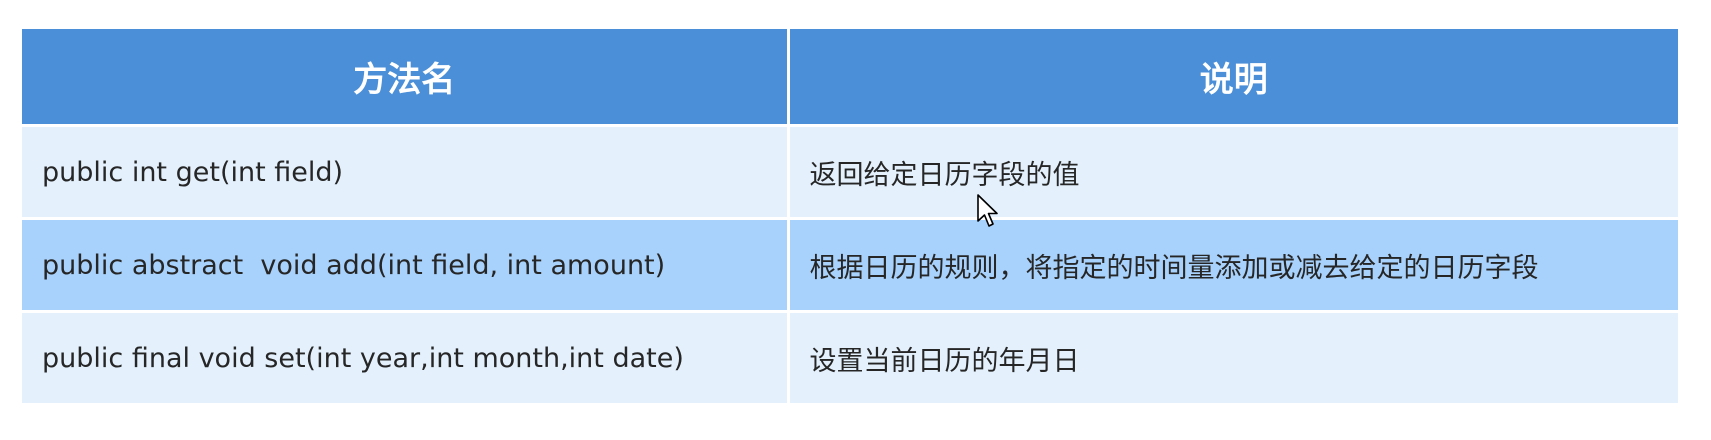  Describe the element at coordinates (406, 78) in the screenshot. I see `header-method-name: 方法名` at that location.